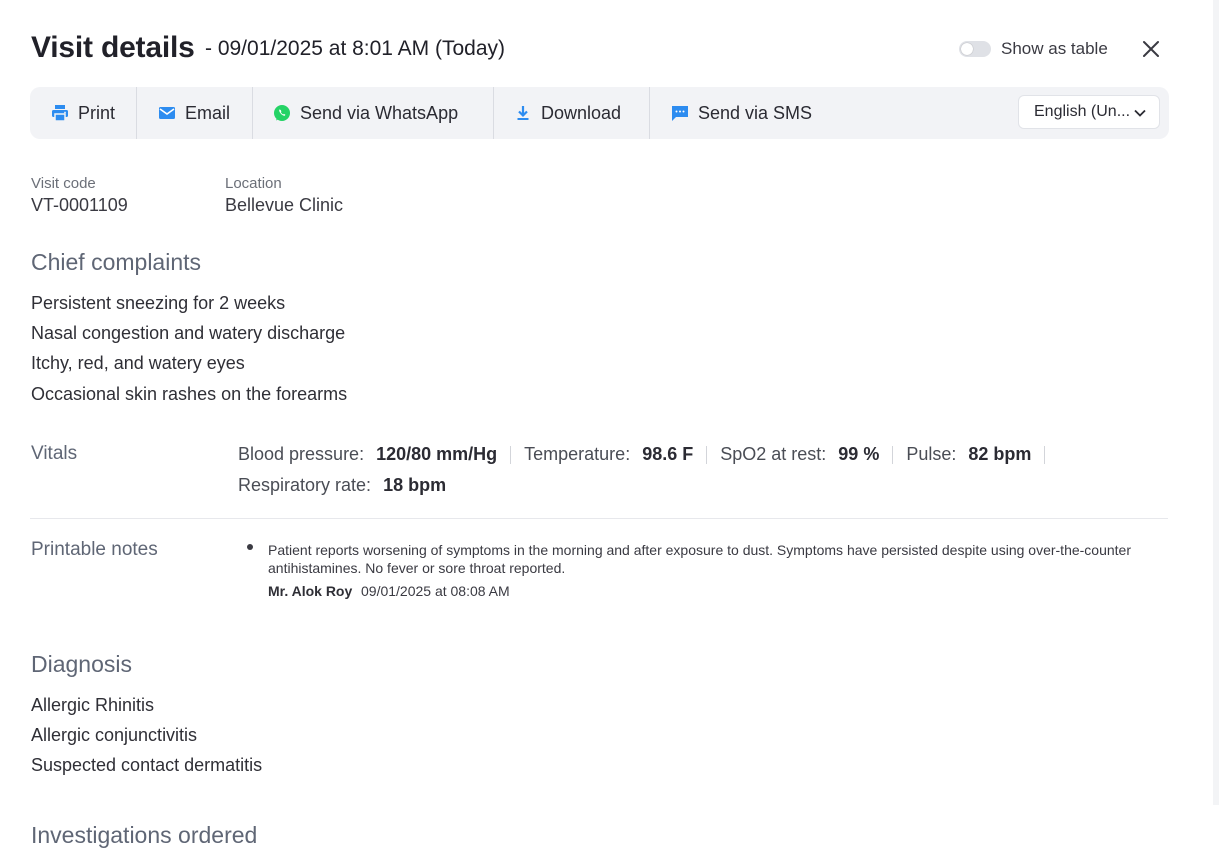 The height and width of the screenshot is (865, 1219). Describe the element at coordinates (415, 485) in the screenshot. I see `vital-value: 18 bpm` at that location.